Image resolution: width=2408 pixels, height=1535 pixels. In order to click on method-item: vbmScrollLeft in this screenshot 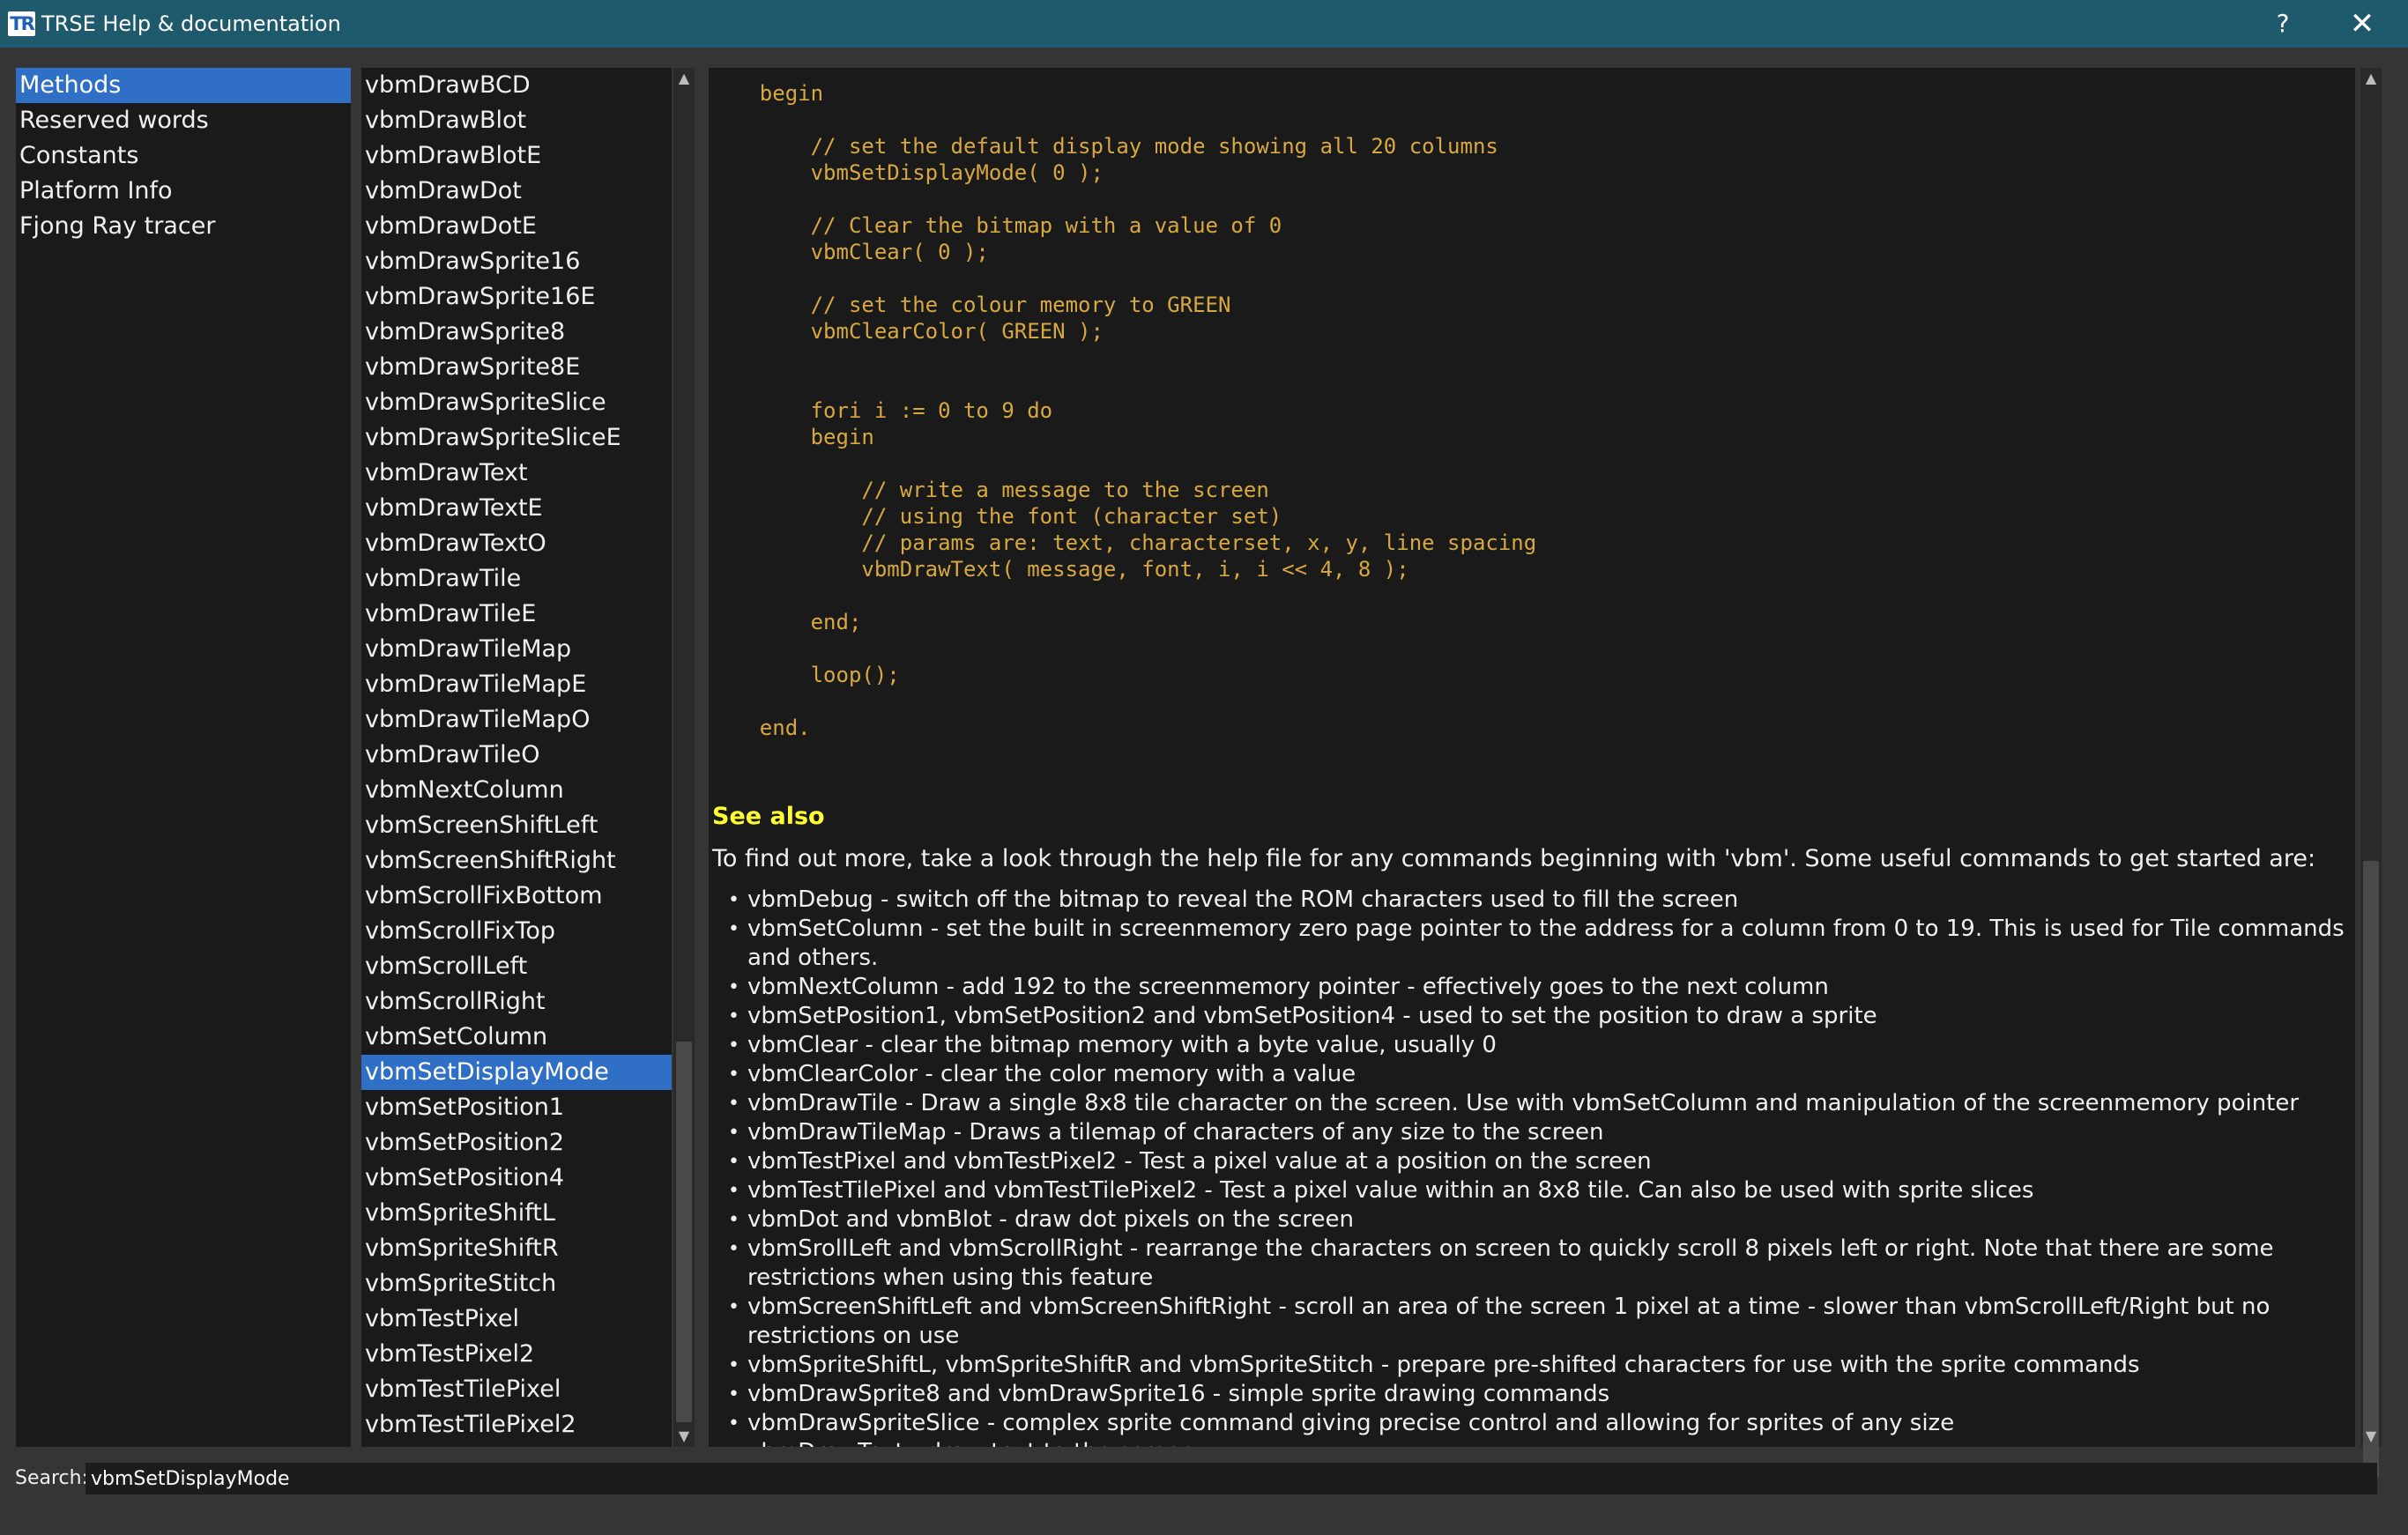, I will do `click(516, 966)`.